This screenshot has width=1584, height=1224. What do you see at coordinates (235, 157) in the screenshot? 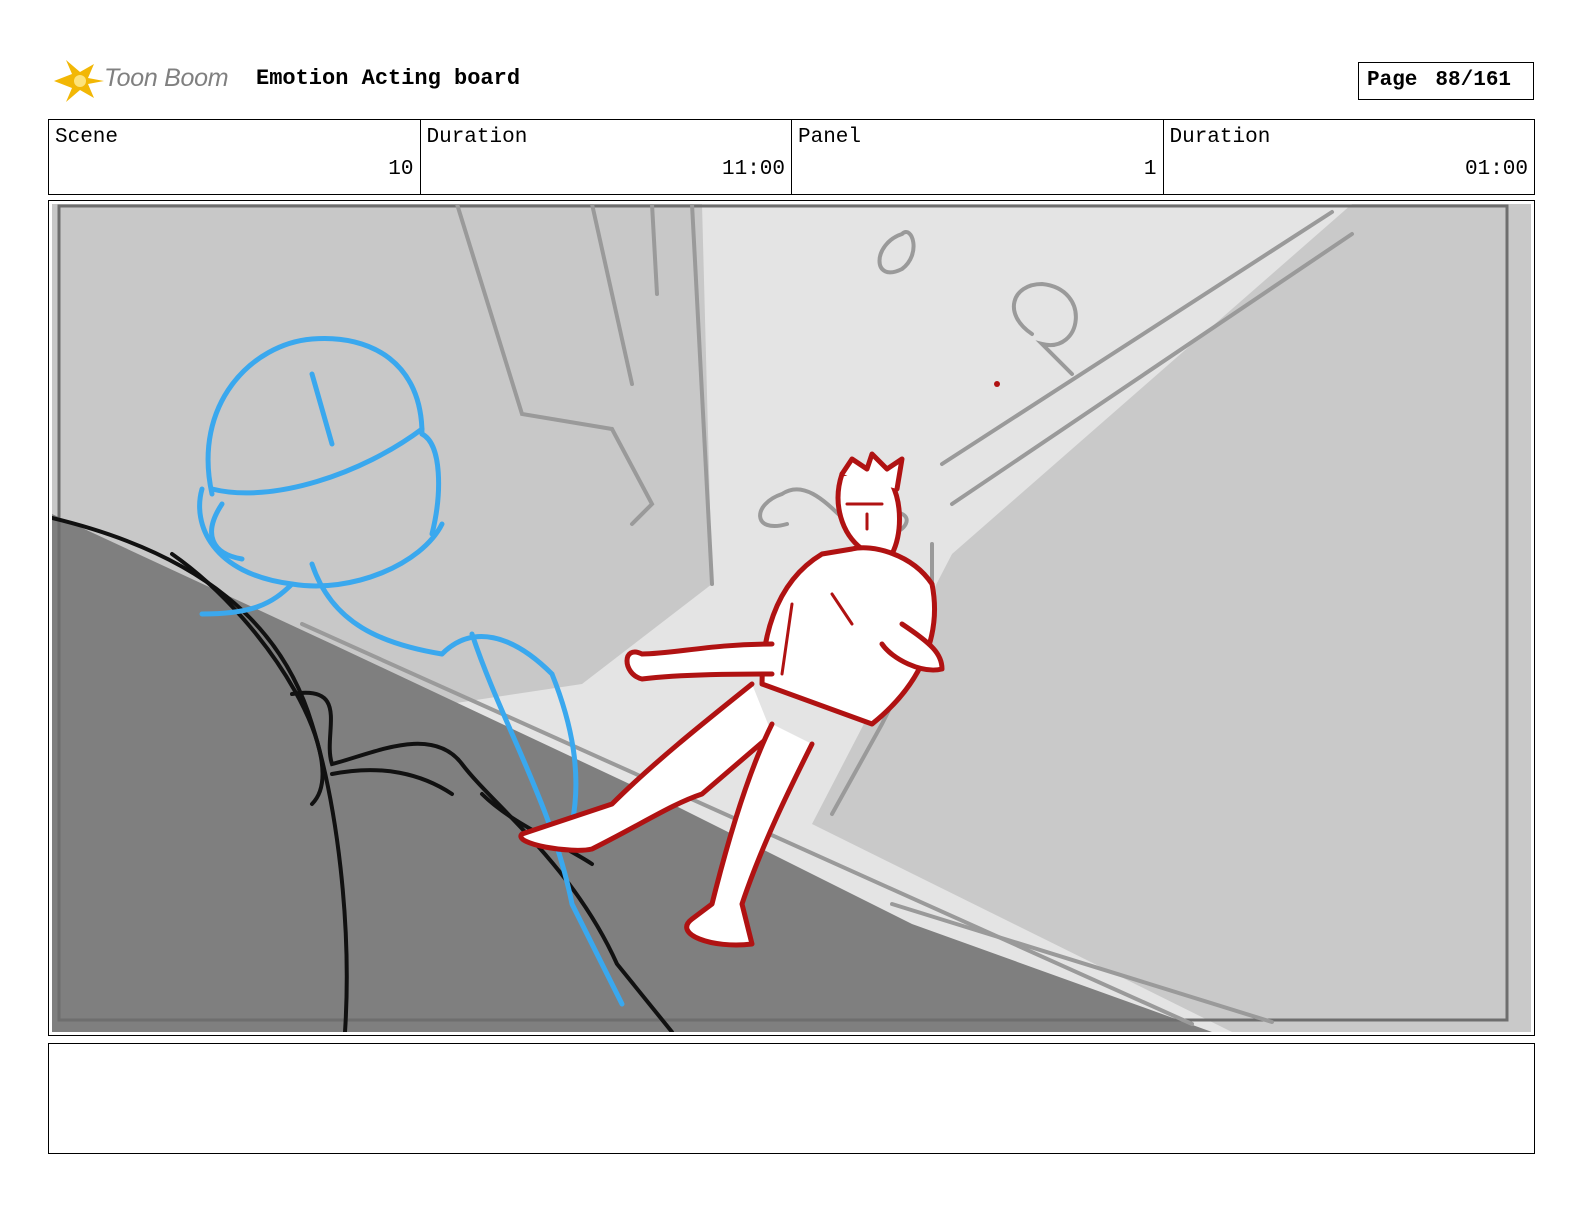
I see `scene-cell: Scene 10` at bounding box center [235, 157].